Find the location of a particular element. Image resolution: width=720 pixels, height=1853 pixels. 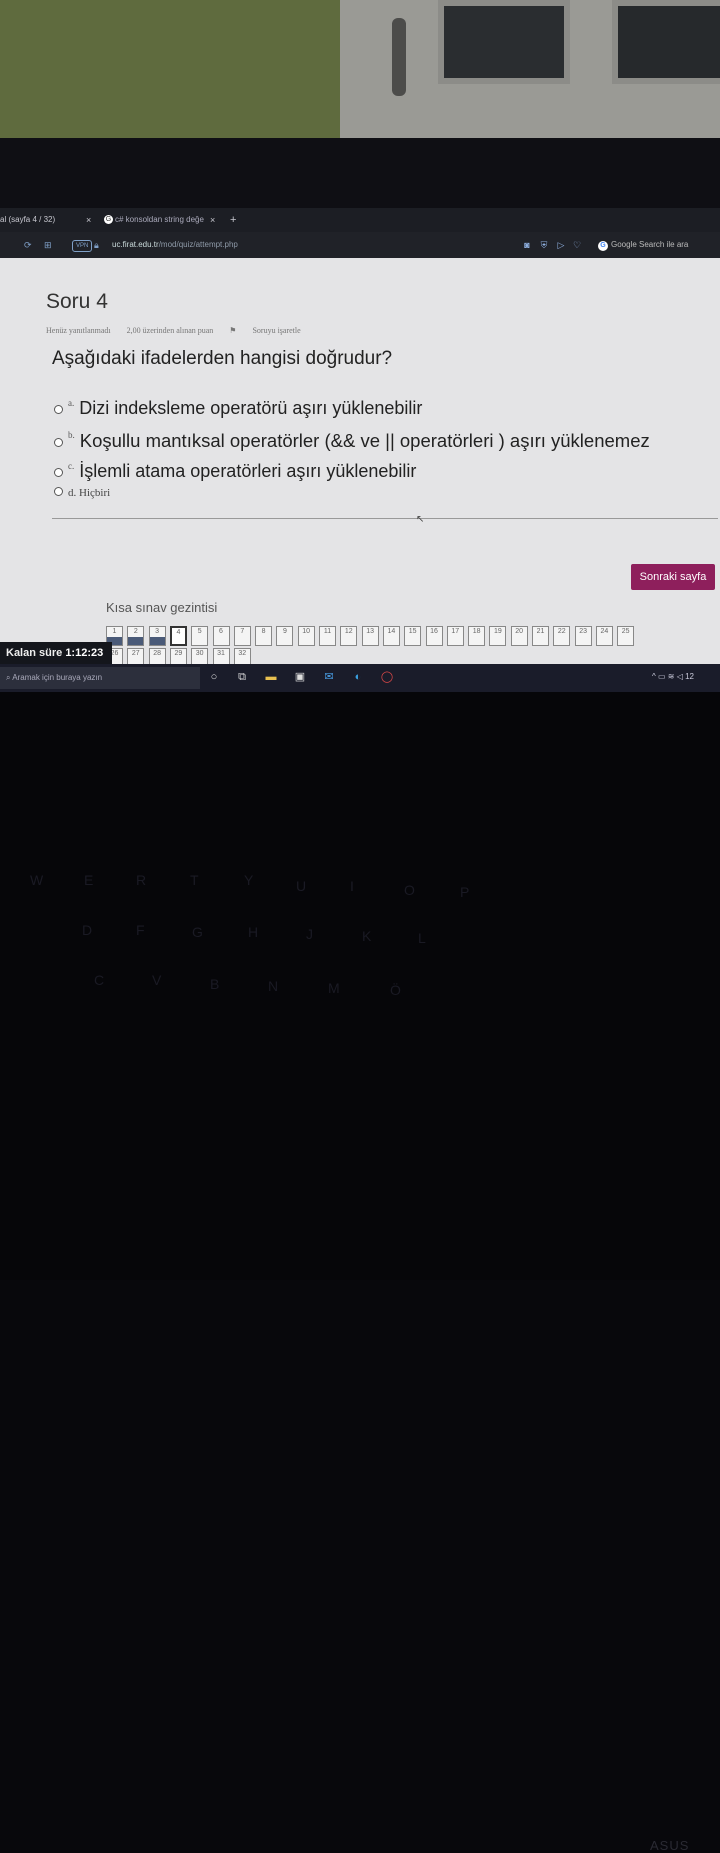

task-view-icon: ⧉ is located at coordinates (242, 677).